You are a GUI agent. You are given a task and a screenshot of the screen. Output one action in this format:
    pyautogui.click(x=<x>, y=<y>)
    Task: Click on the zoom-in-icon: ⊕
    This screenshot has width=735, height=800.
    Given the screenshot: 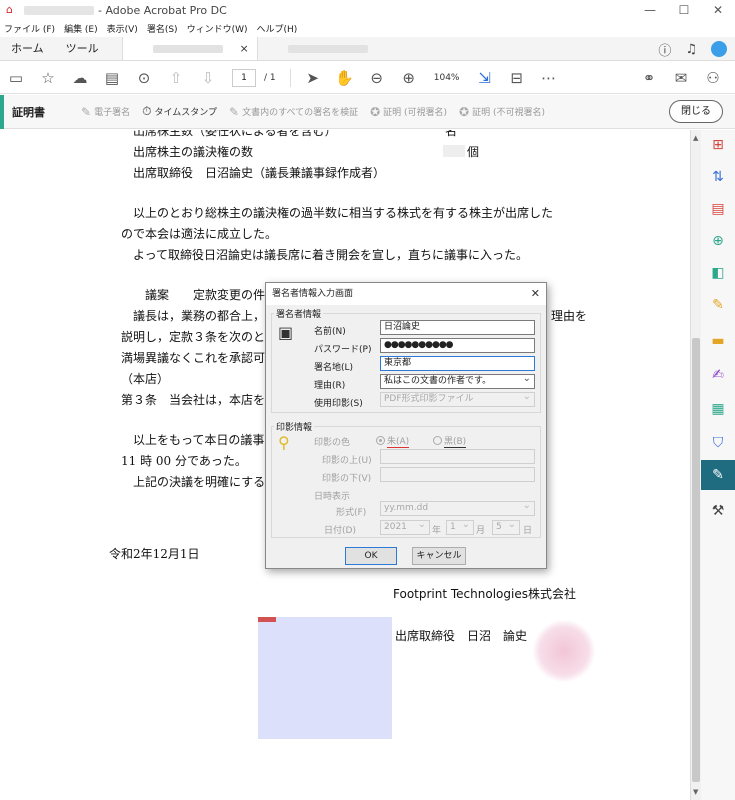 What is the action you would take?
    pyautogui.click(x=409, y=78)
    